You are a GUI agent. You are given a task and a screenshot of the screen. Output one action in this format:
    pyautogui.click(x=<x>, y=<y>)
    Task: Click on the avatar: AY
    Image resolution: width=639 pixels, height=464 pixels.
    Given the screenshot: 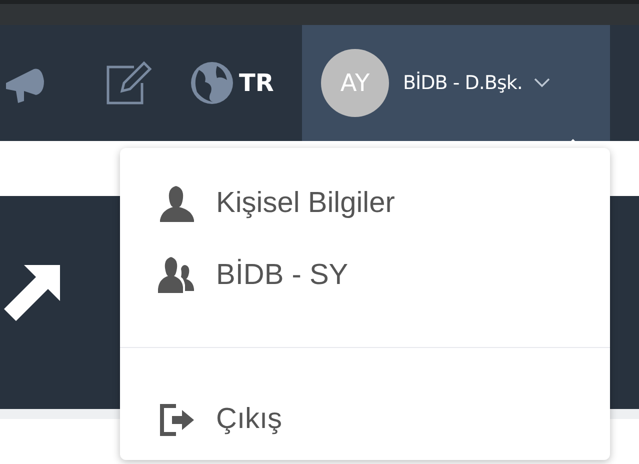 What is the action you would take?
    pyautogui.click(x=355, y=83)
    